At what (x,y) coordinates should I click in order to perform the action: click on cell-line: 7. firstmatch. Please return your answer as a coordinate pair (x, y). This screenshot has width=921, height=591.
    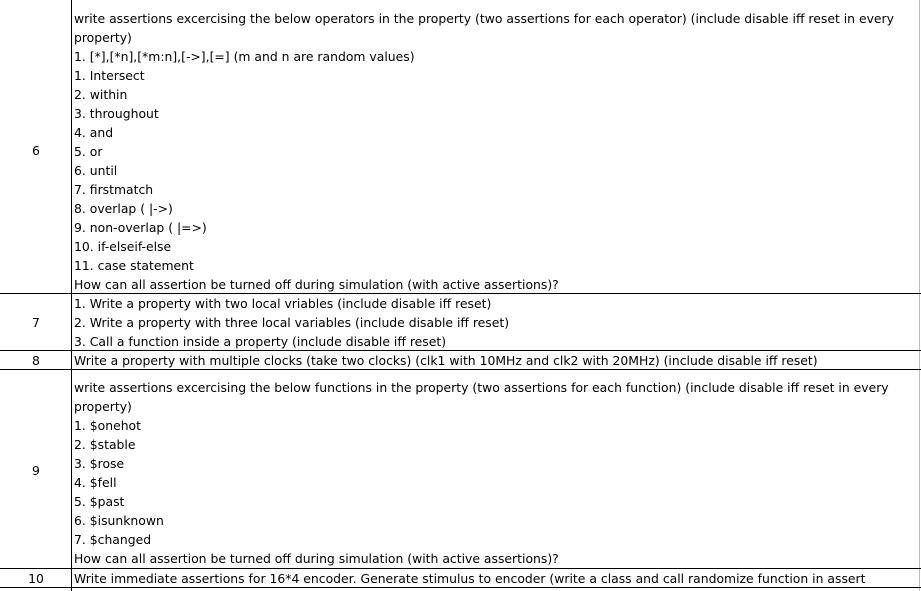
    Looking at the image, I should click on (113, 189).